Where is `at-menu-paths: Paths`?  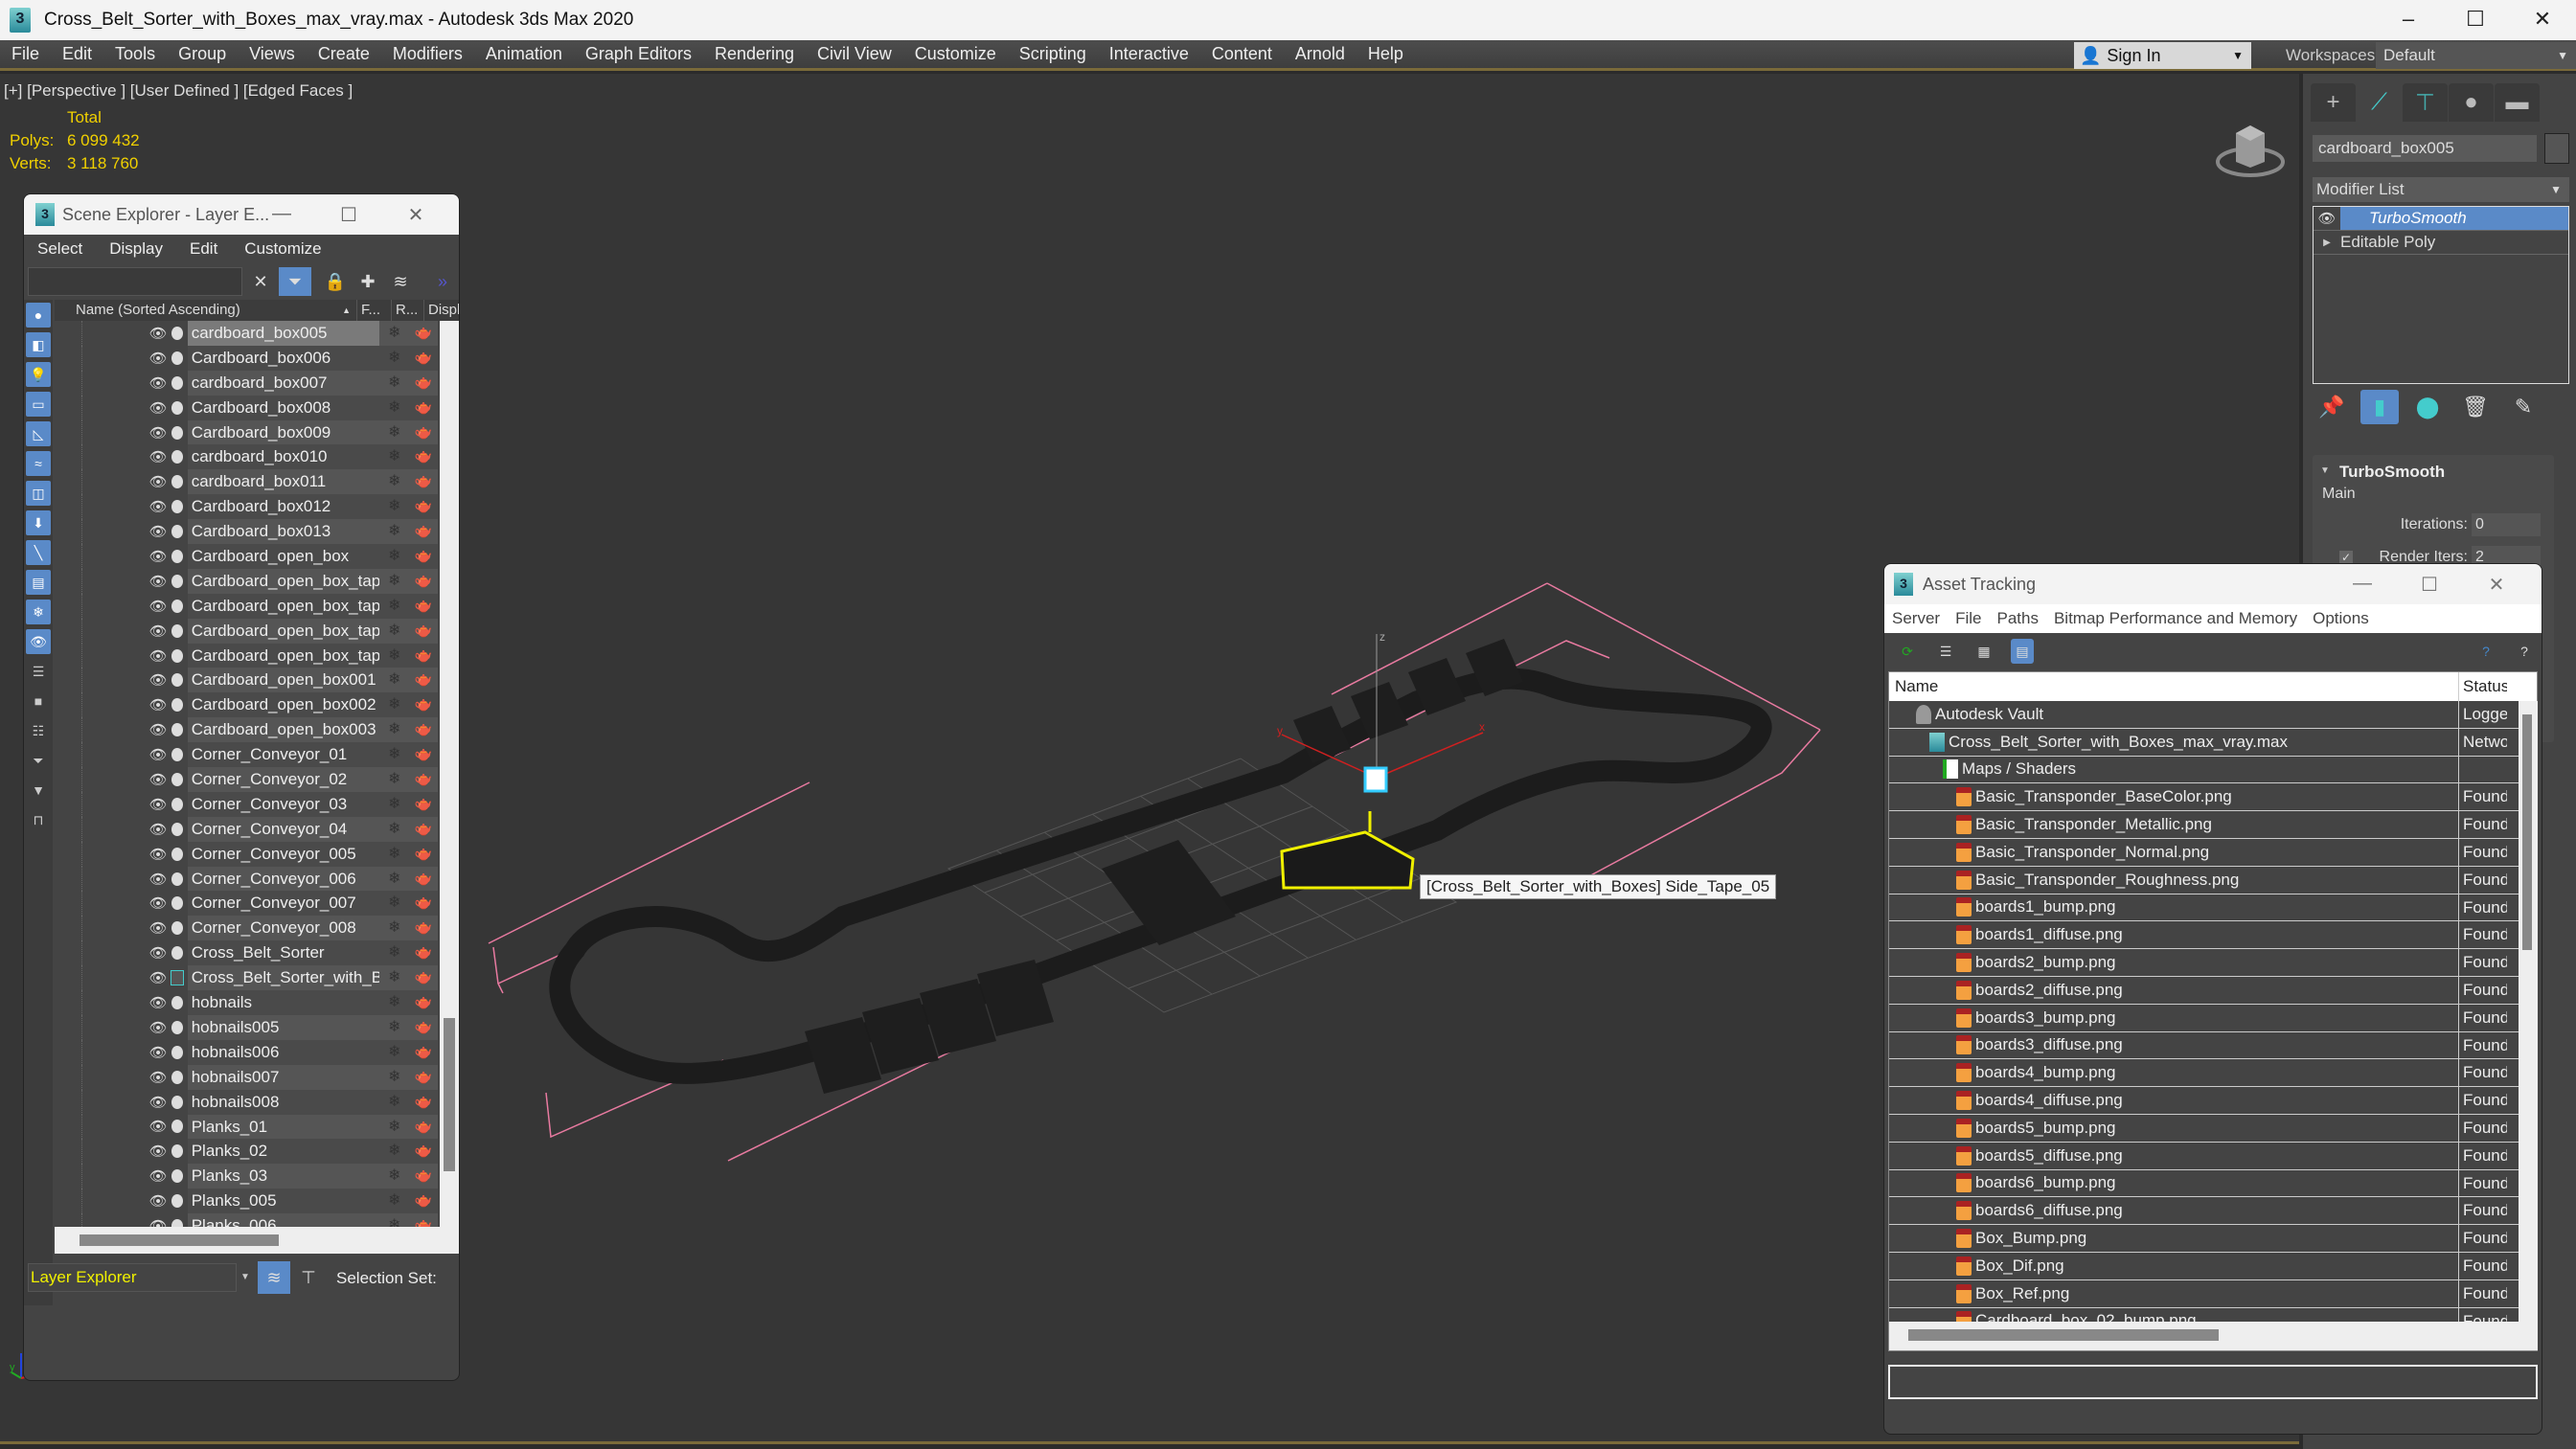
at-menu-paths: Paths is located at coordinates (2017, 618).